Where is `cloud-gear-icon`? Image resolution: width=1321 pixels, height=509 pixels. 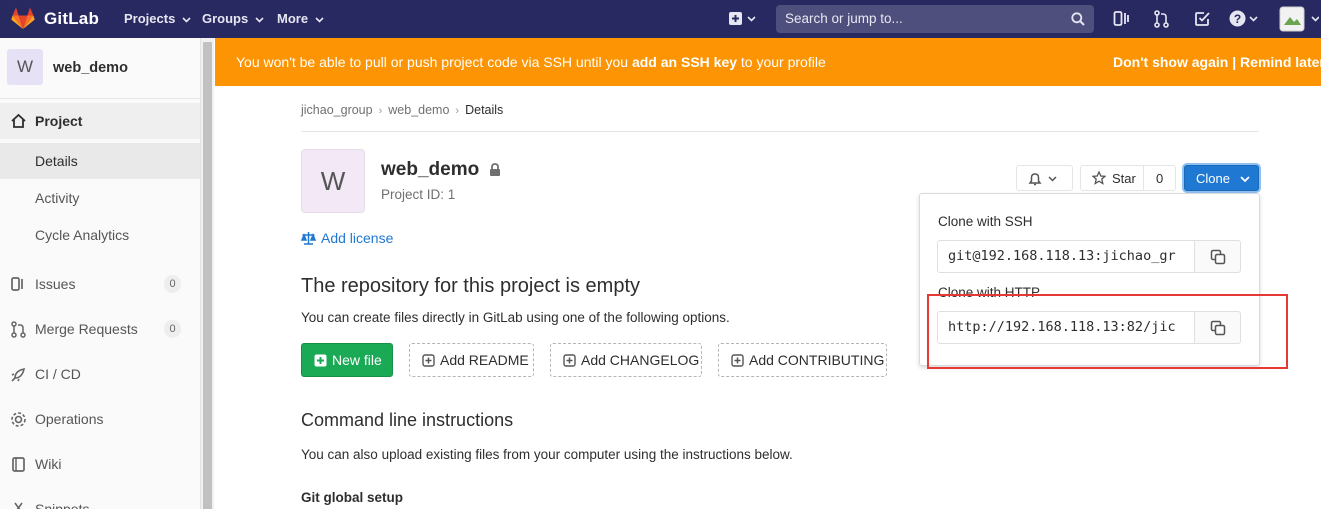 cloud-gear-icon is located at coordinates (18, 419).